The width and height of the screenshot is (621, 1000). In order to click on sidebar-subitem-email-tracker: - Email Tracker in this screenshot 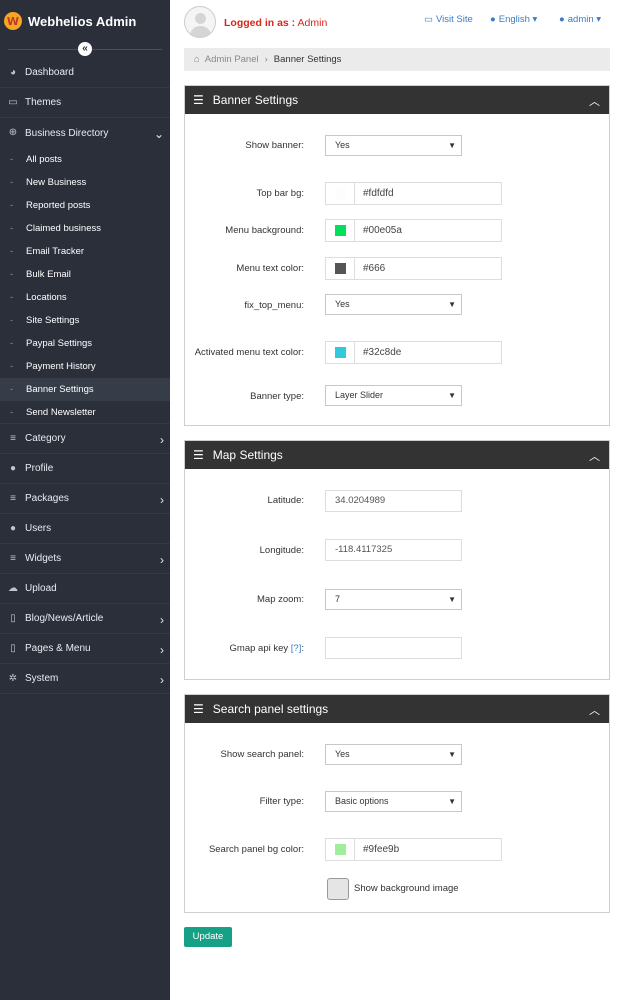, I will do `click(85, 251)`.